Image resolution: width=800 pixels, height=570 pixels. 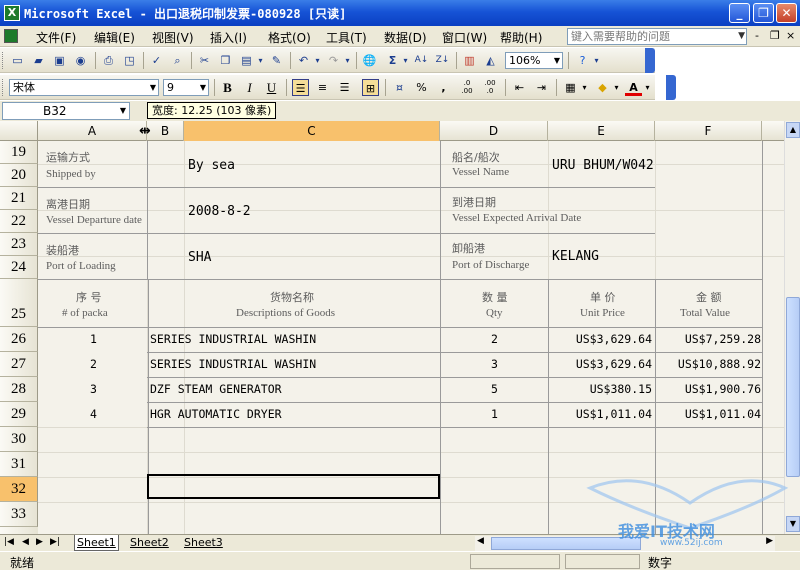 I want to click on drawing-icon: ◭, so click(x=490, y=60).